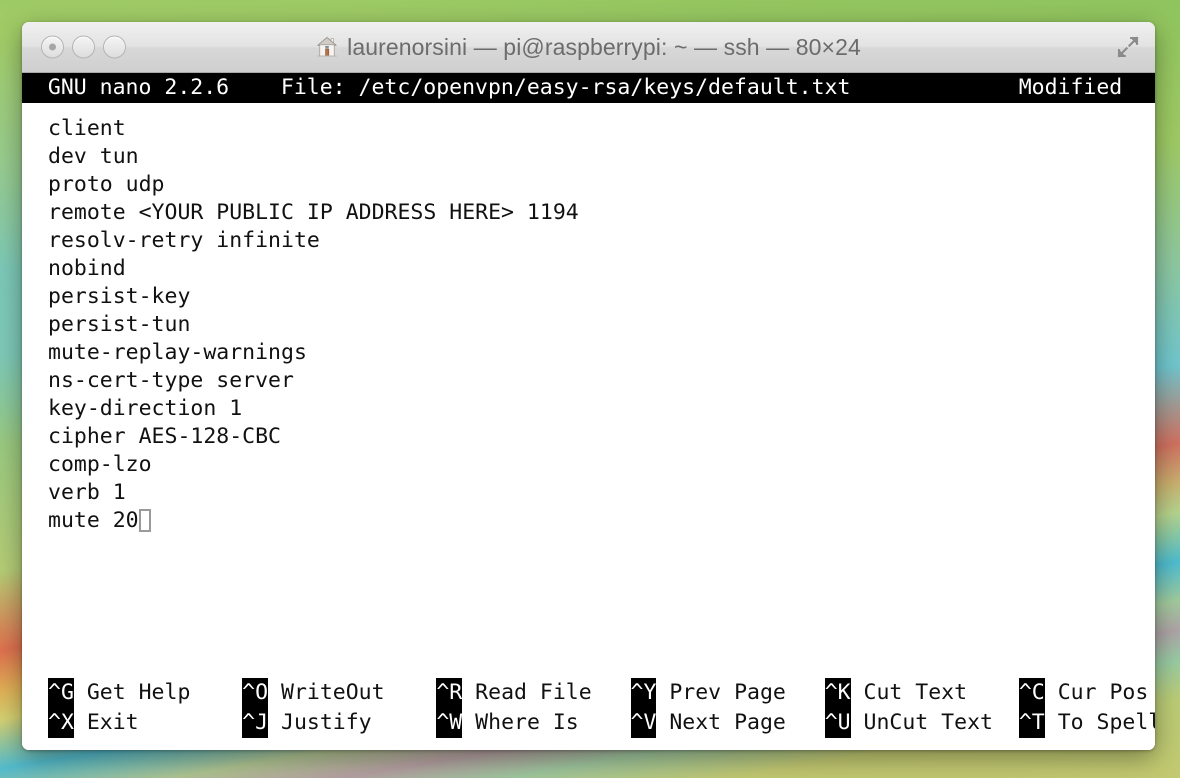 This screenshot has height=778, width=1180. What do you see at coordinates (588, 465) in the screenshot?
I see `nano-line: comp-lzo` at bounding box center [588, 465].